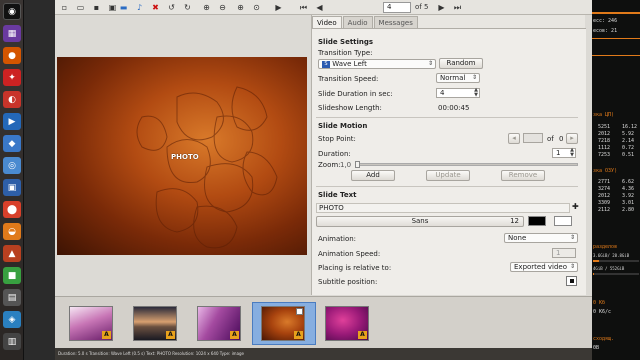  What do you see at coordinates (283, 323) in the screenshot?
I see `slide-thumbnail-selected: A` at bounding box center [283, 323].